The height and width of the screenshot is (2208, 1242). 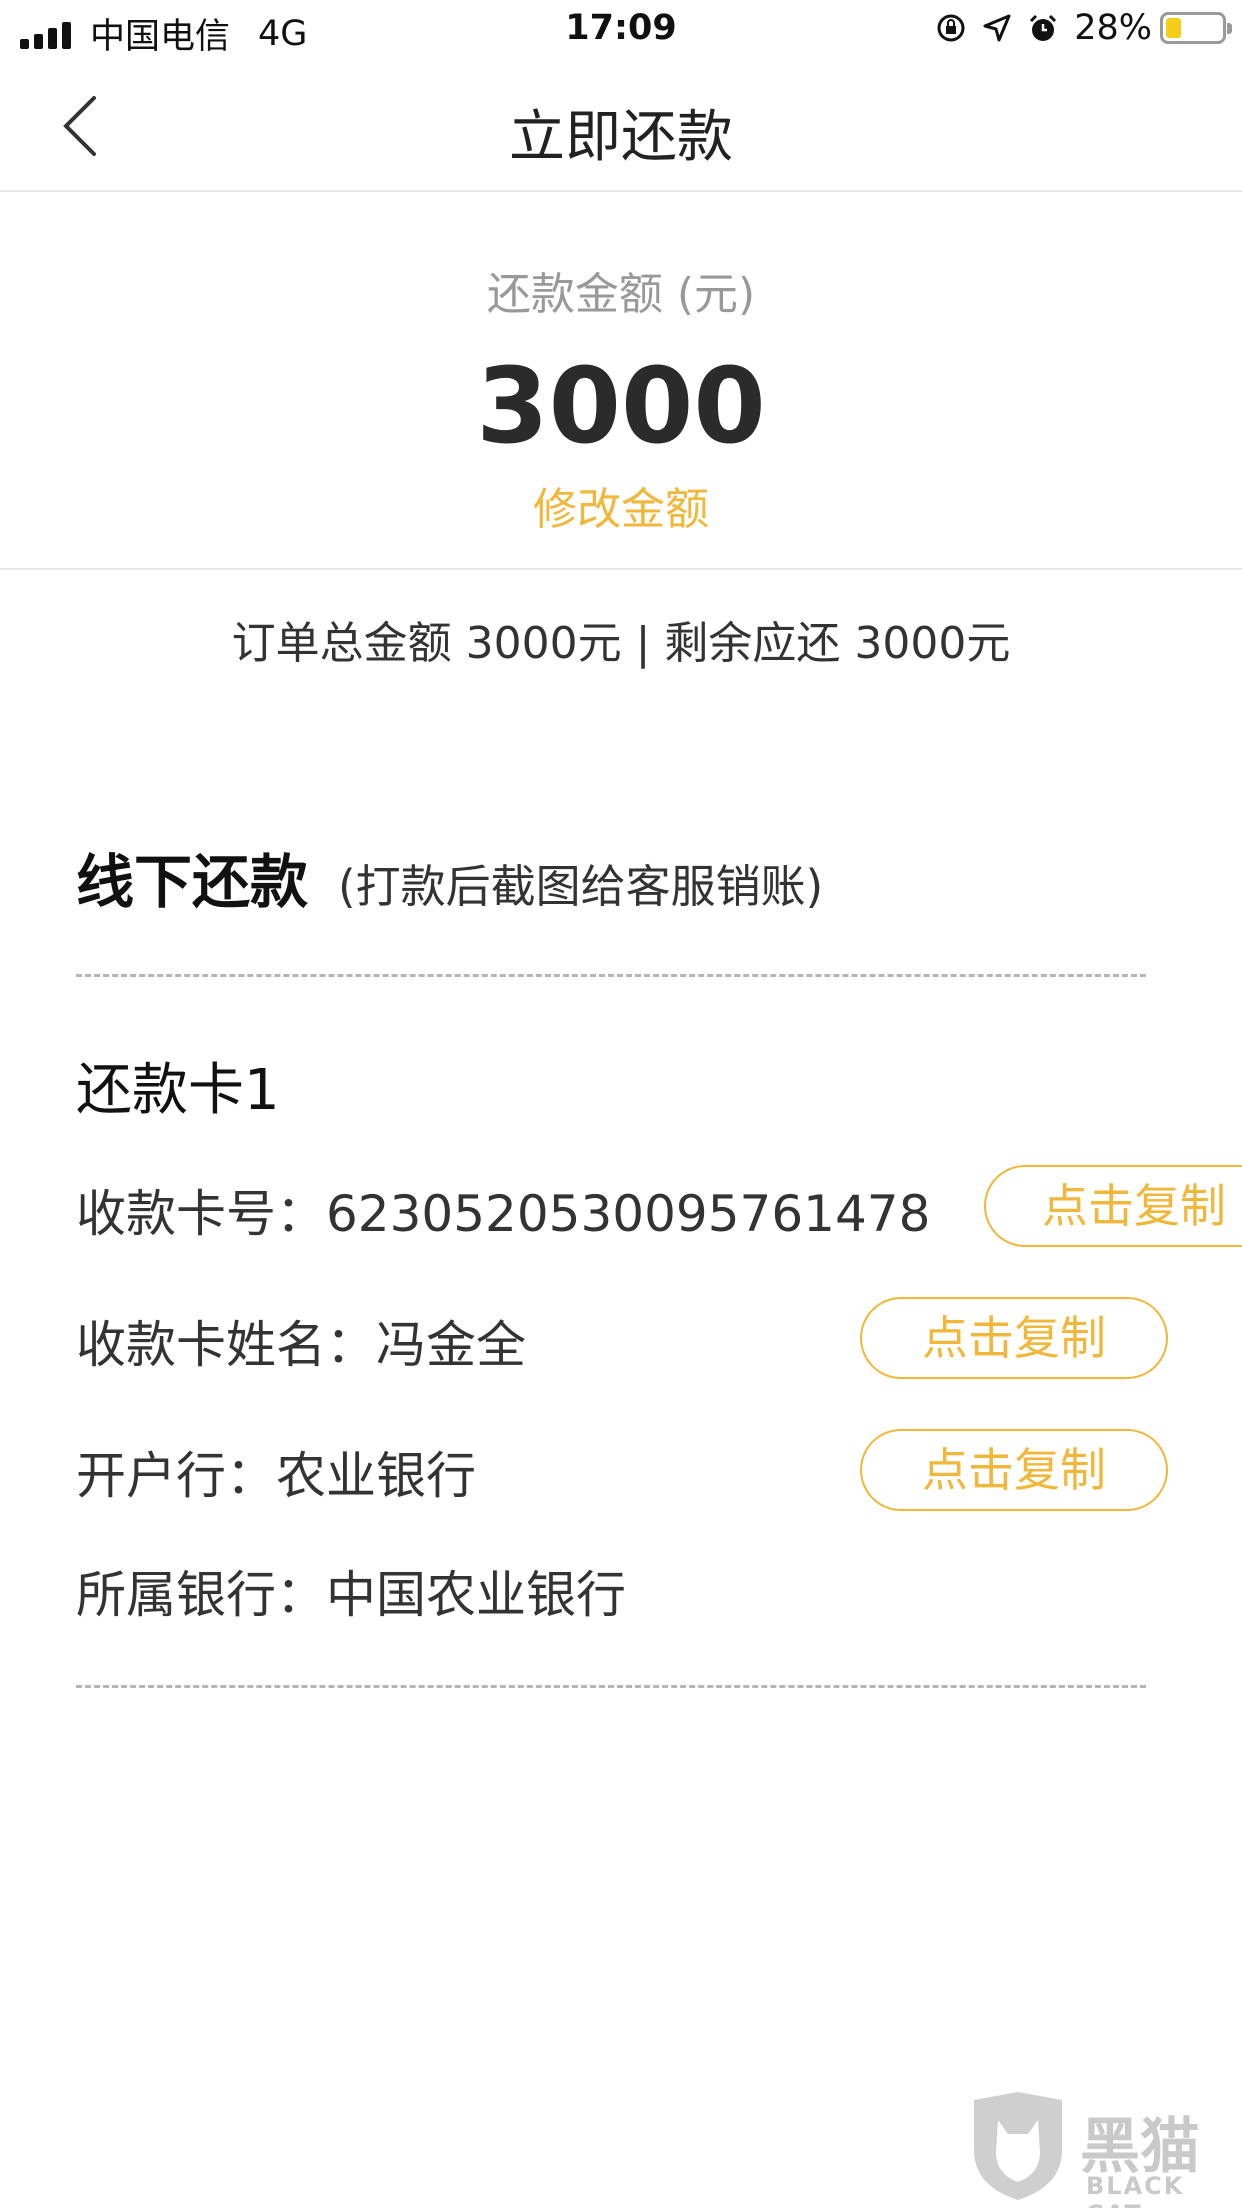 What do you see at coordinates (1014, 1470) in the screenshot?
I see `copy-branch-button: 点击复制` at bounding box center [1014, 1470].